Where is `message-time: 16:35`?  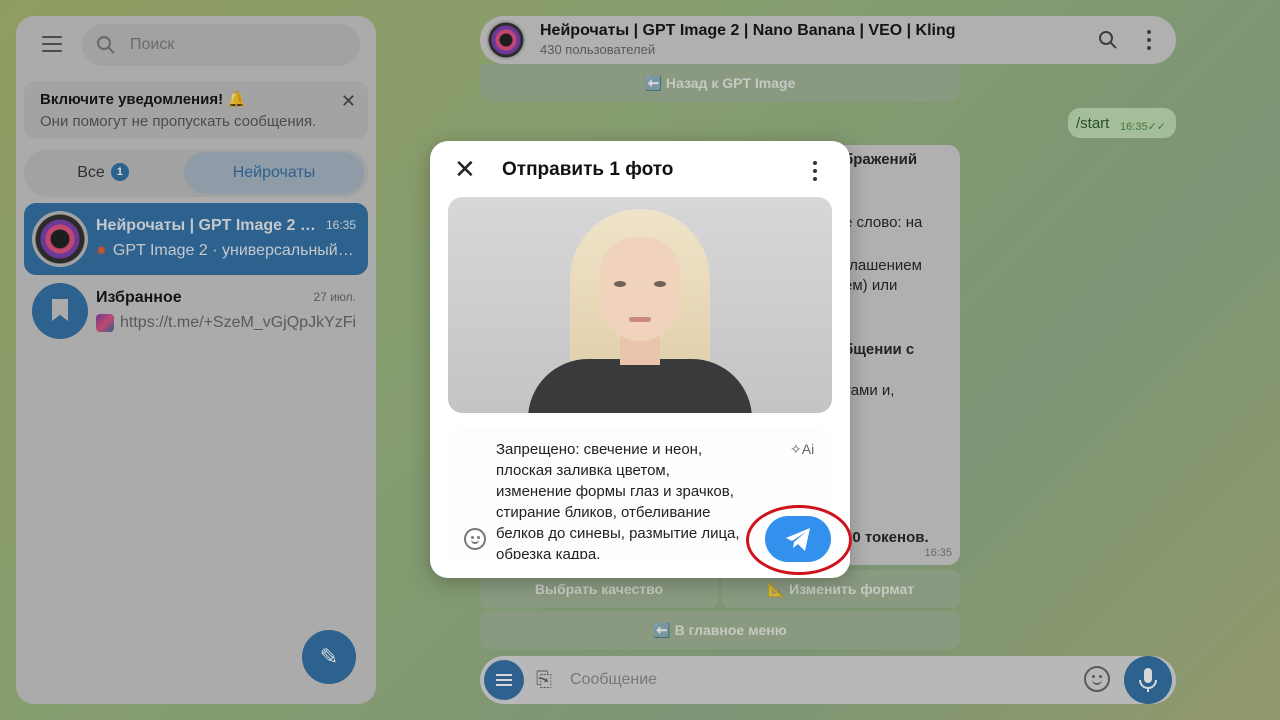 message-time: 16:35 is located at coordinates (938, 553).